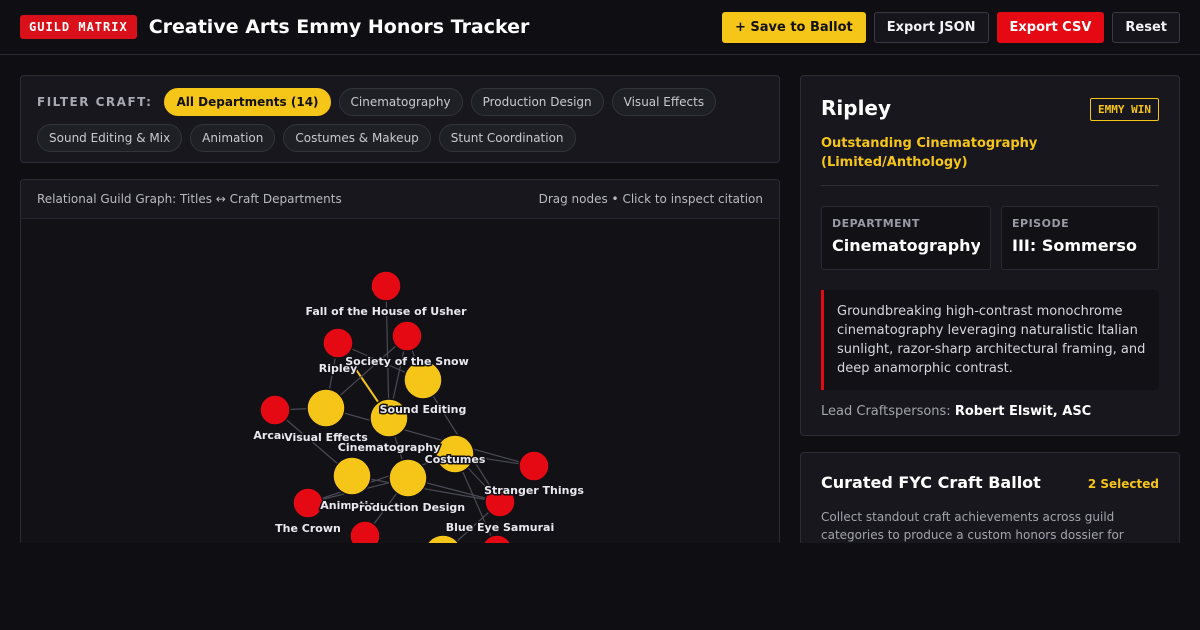 The image size is (1200, 630). I want to click on graph-node-label-stranger: Stranger Things, so click(534, 490).